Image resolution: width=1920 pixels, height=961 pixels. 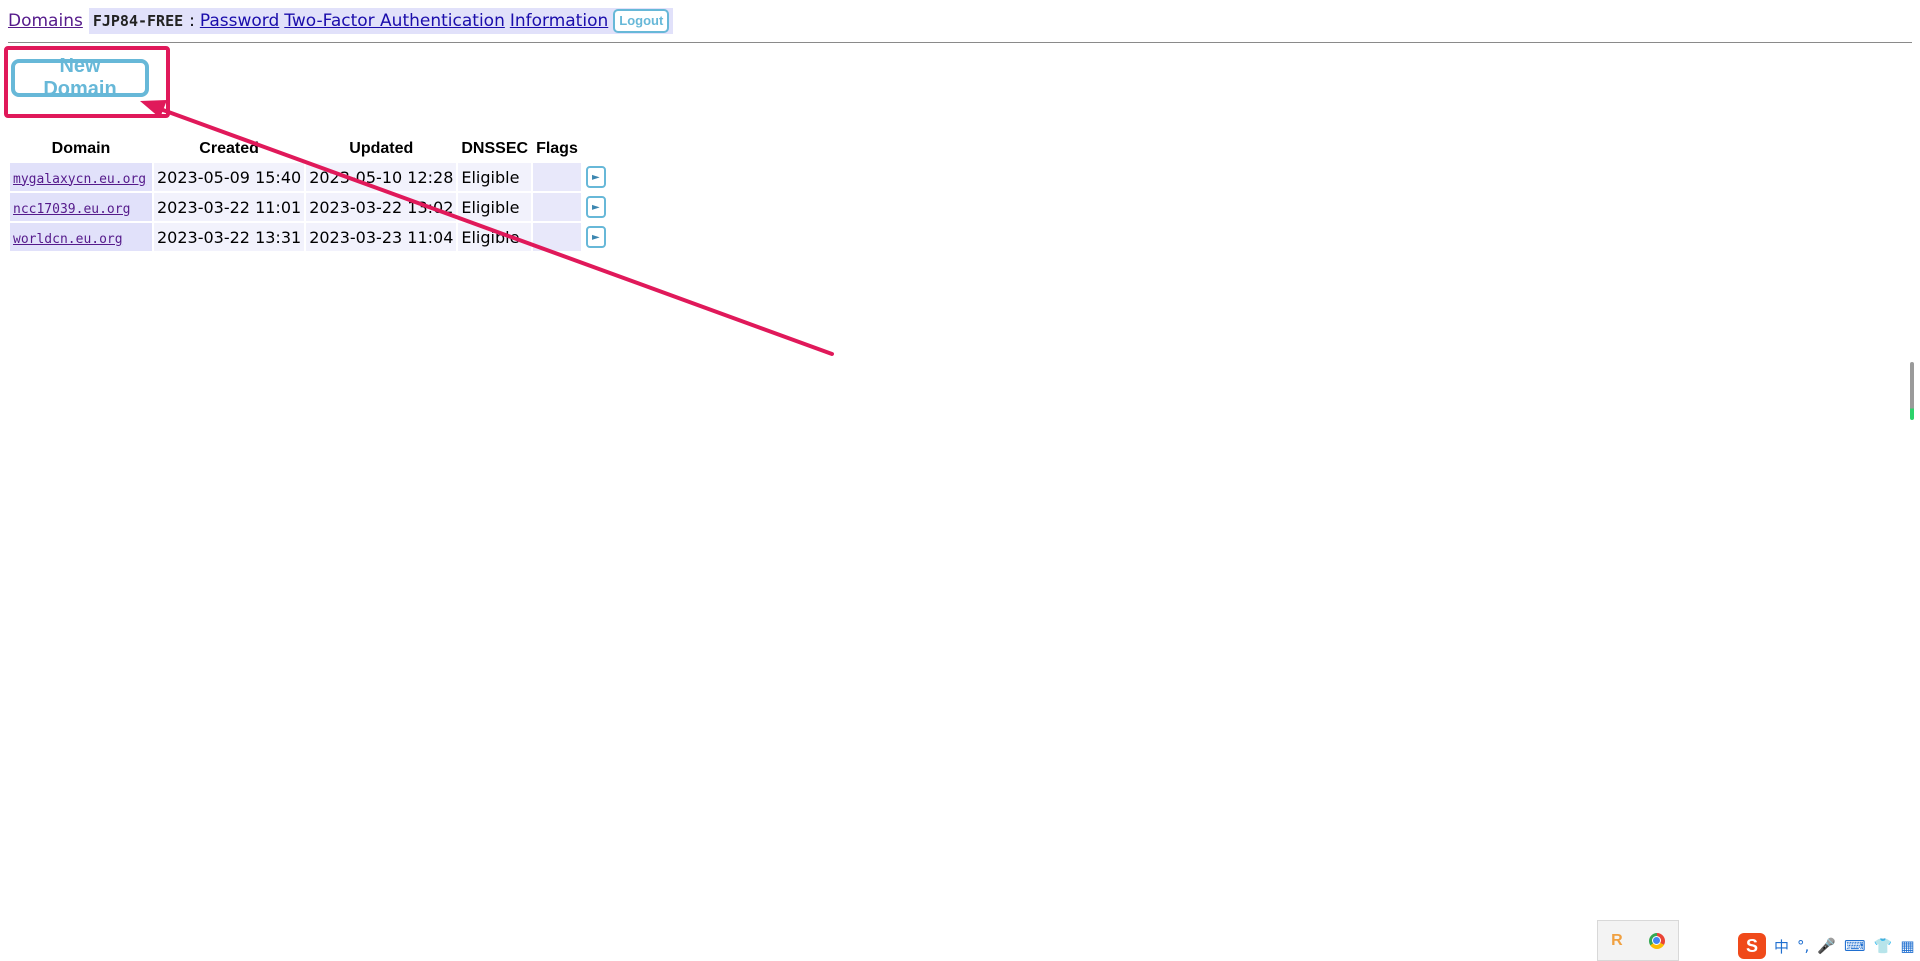 What do you see at coordinates (1781, 946) in the screenshot?
I see `ime-language-toggle: 中` at bounding box center [1781, 946].